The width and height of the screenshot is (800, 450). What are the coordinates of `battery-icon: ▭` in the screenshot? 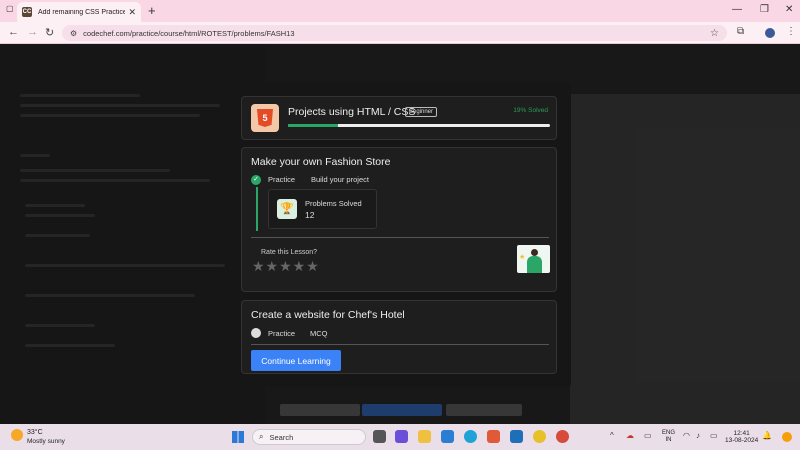 It's located at (714, 435).